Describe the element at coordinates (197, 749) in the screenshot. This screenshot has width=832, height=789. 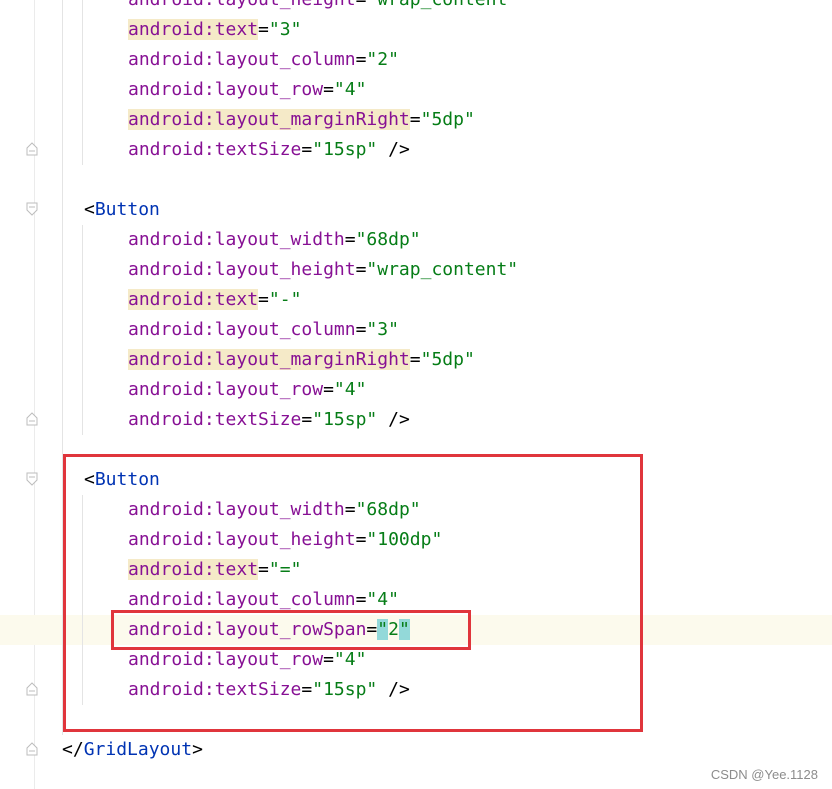
I see `tag-bracket: >` at that location.